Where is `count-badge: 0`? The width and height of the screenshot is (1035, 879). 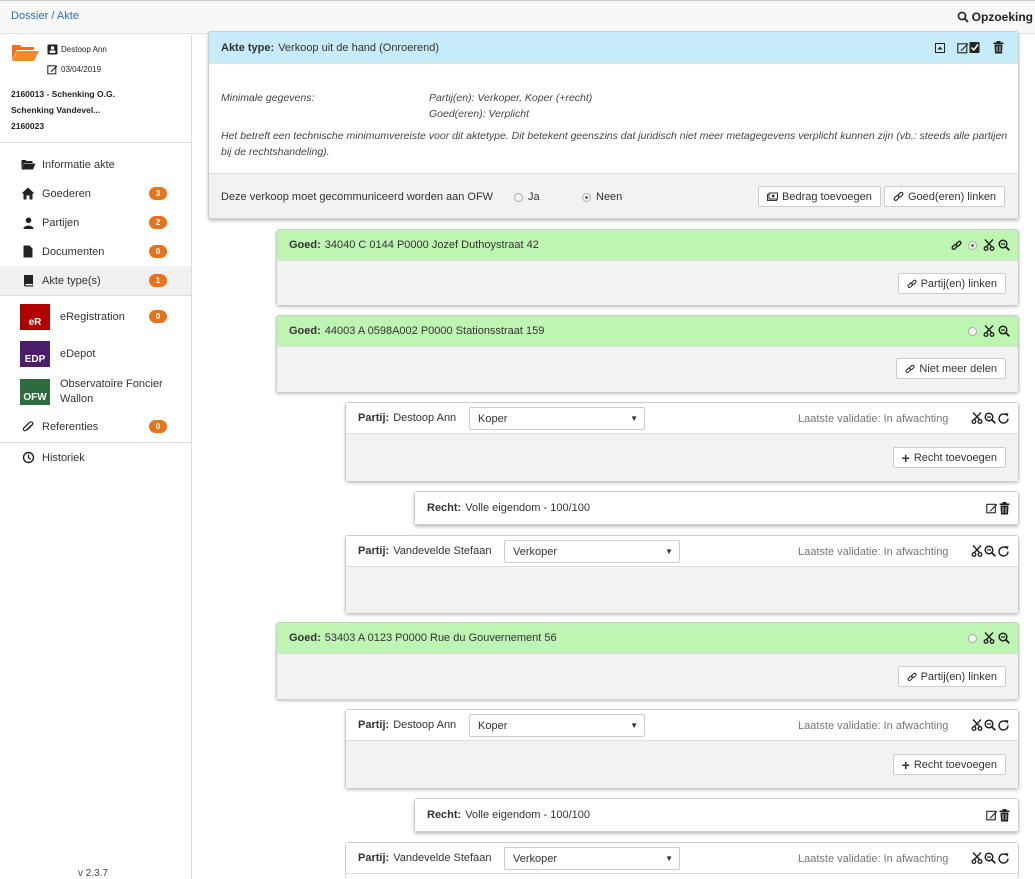
count-badge: 0 is located at coordinates (158, 251).